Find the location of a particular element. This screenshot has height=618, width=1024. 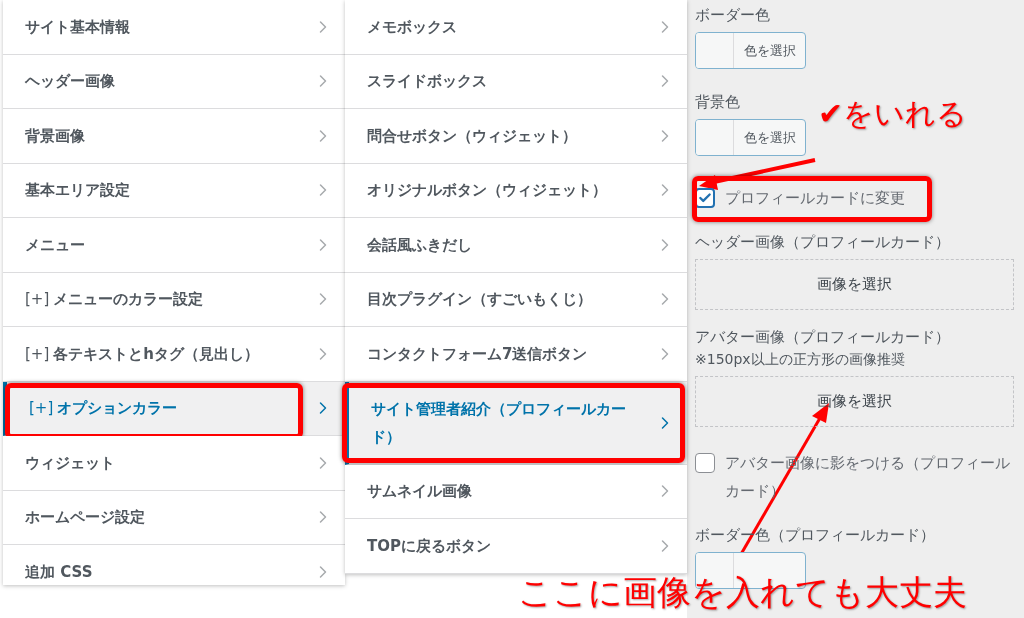

field-label: アバター画像（プロフィールカード） is located at coordinates (822, 337).